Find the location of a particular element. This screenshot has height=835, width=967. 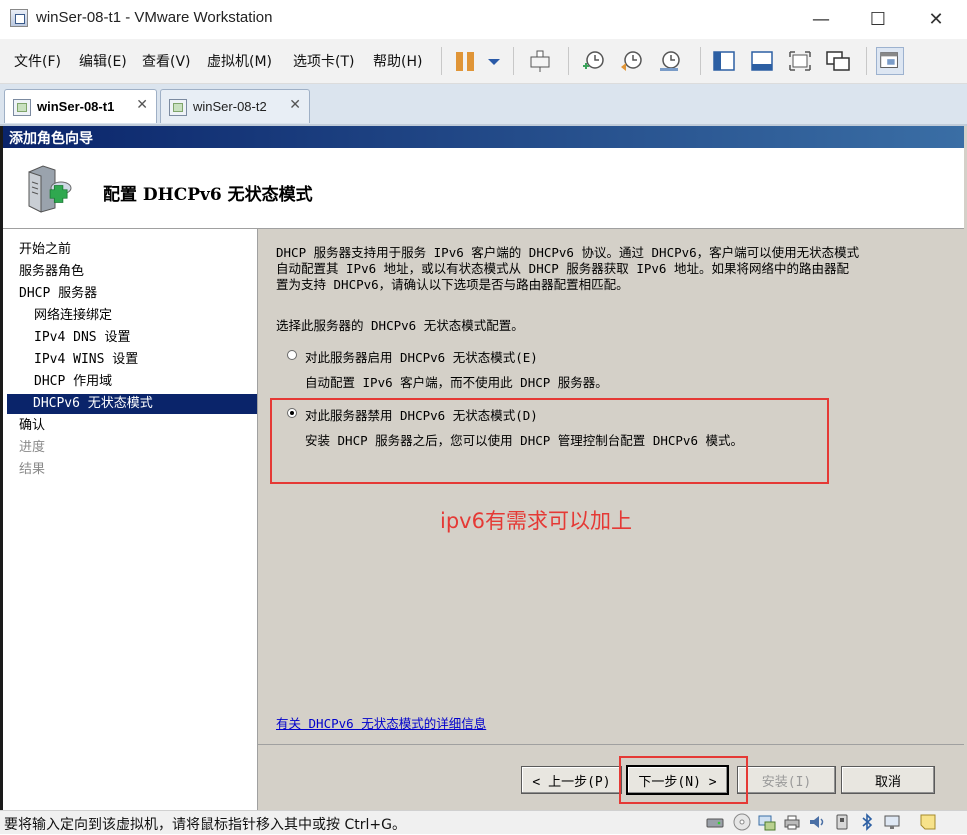

tab-winser-08-t2: winSer-08-t2 ✕ is located at coordinates (235, 106).